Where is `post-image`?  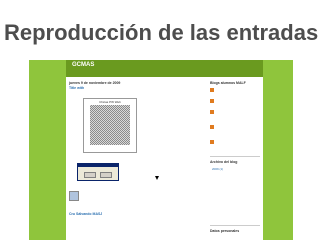
post-image is located at coordinates (110, 125).